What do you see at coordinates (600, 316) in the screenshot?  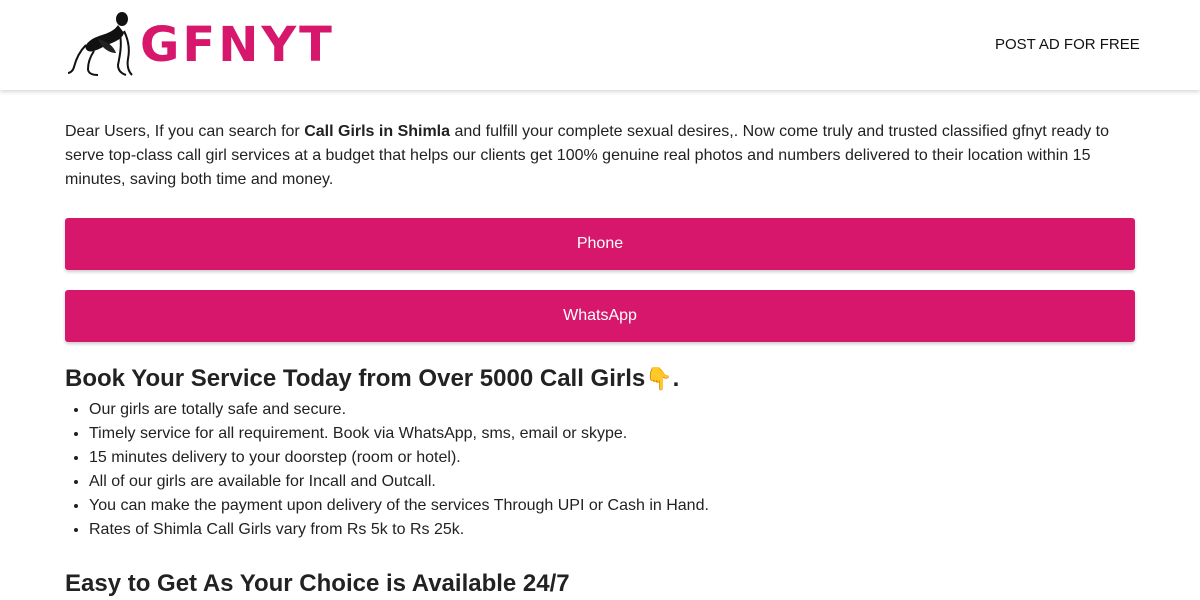 I see `whatsapp-button: WhatsApp` at bounding box center [600, 316].